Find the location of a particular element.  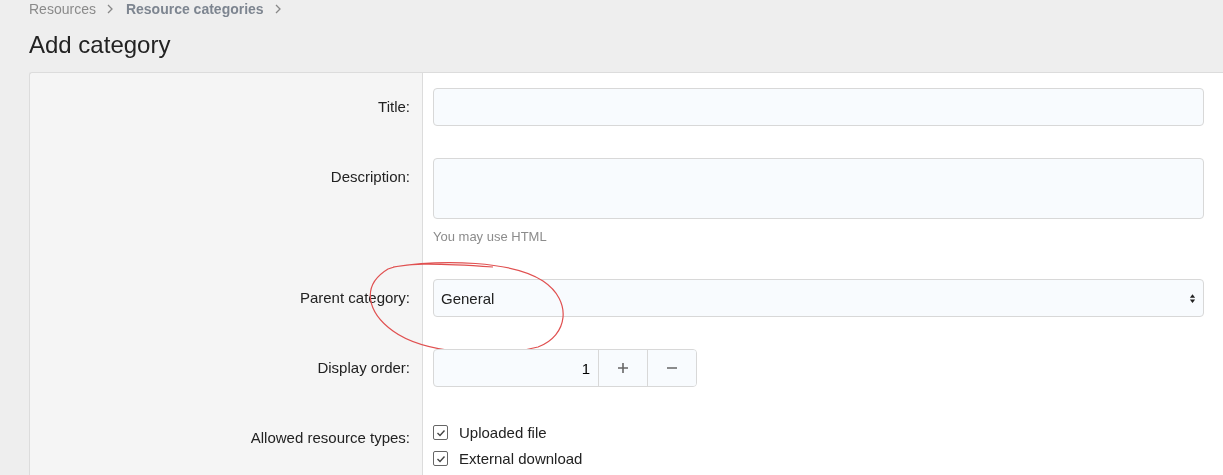

field-label: Title: is located at coordinates (394, 106).